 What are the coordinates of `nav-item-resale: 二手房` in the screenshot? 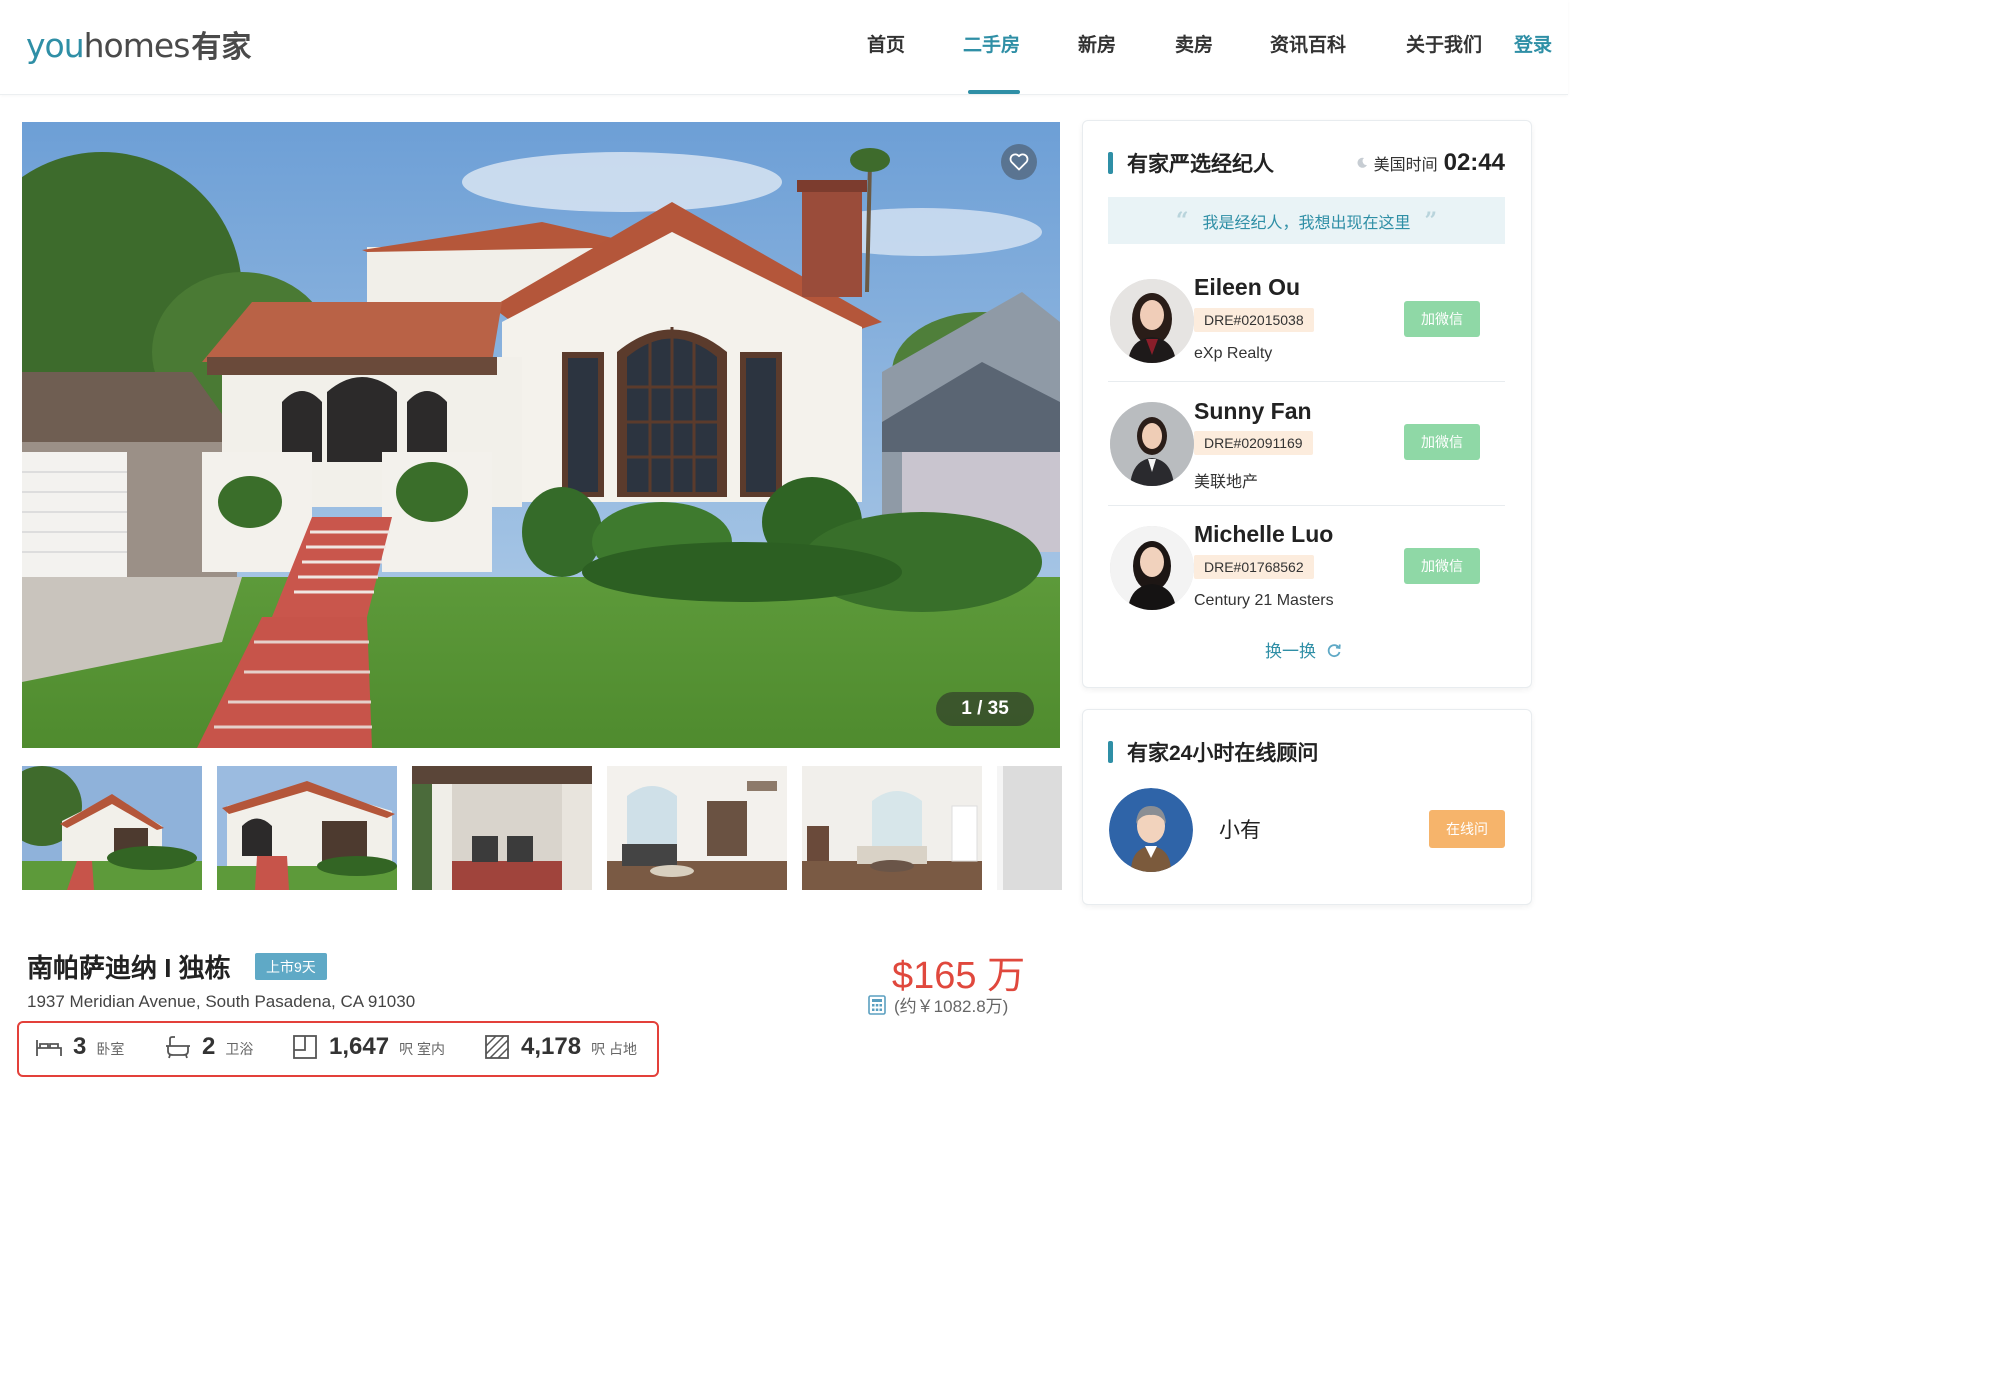 It's located at (991, 43).